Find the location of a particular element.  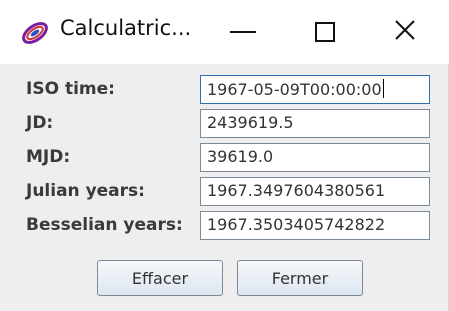

iso-time-label: ISO time: is located at coordinates (70, 89).